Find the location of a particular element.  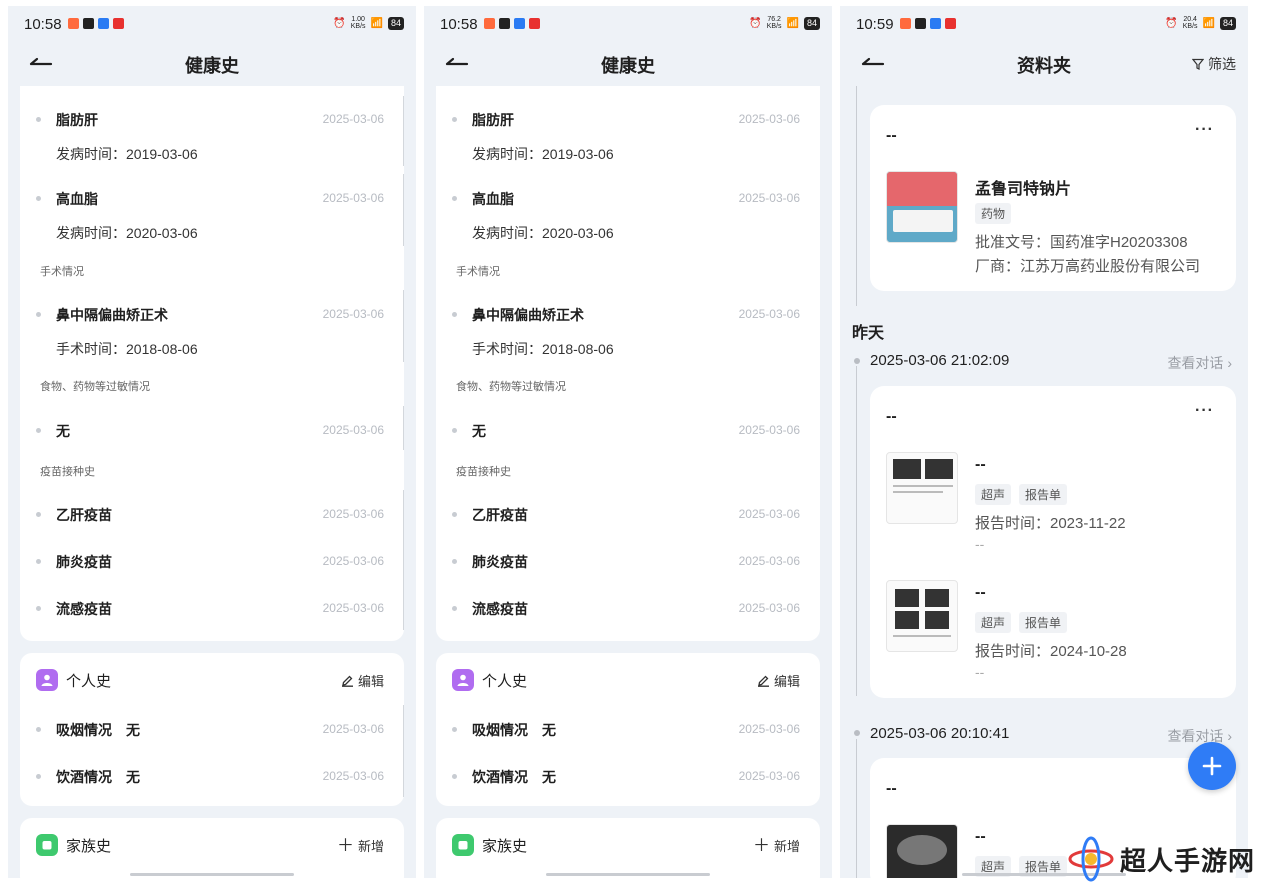

item-subtitle: 手术时间：2018-08-06 is located at coordinates (543, 349).